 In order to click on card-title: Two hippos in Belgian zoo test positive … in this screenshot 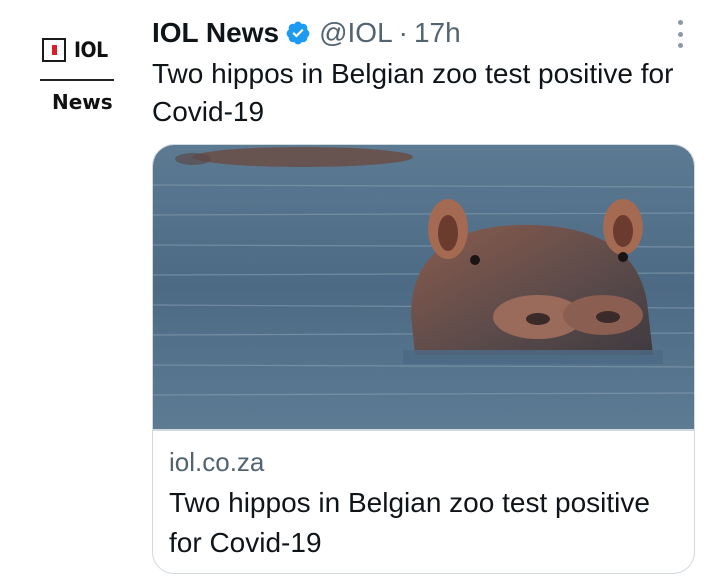, I will do `click(424, 523)`.